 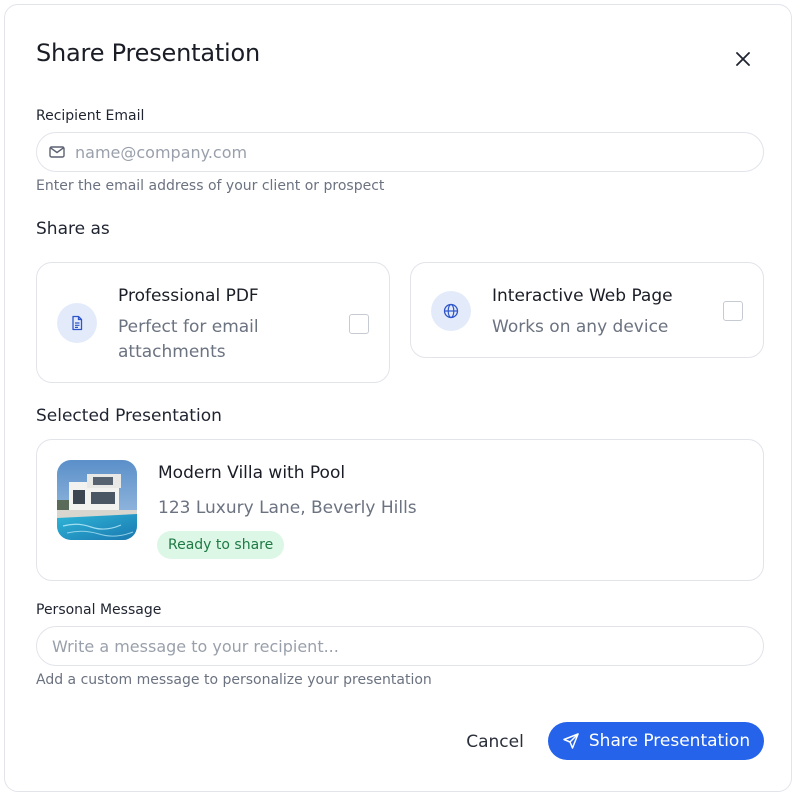 What do you see at coordinates (580, 327) in the screenshot?
I see `option-web-description: Works on any device` at bounding box center [580, 327].